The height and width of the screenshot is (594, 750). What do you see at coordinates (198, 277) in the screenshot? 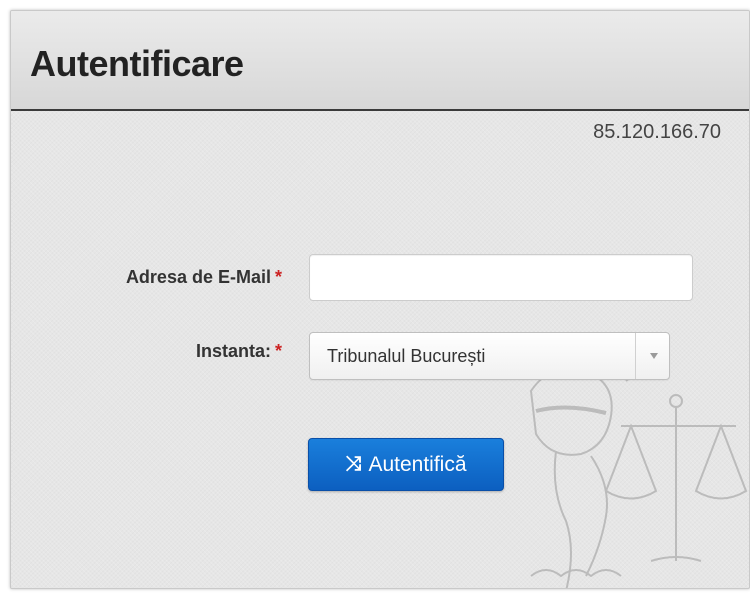
I see `email-label-text: Adresa de E-Mail` at bounding box center [198, 277].